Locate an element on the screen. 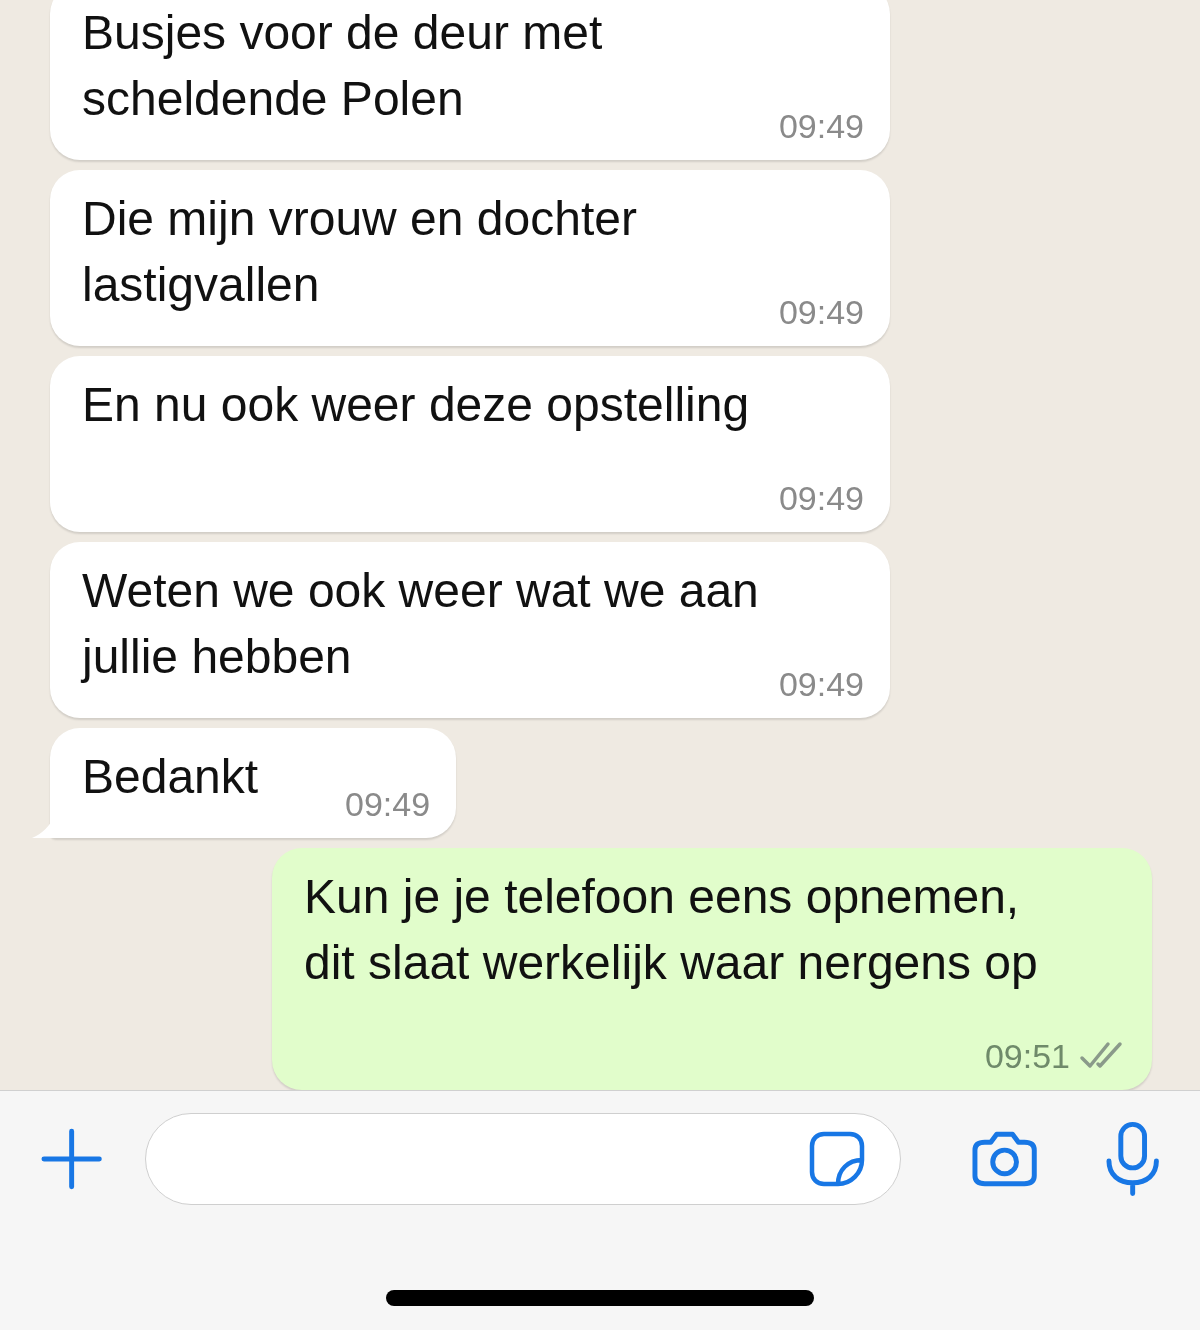 The image size is (1200, 1330). message-text: En nu ook weer deze opstelling is located at coordinates (416, 404).